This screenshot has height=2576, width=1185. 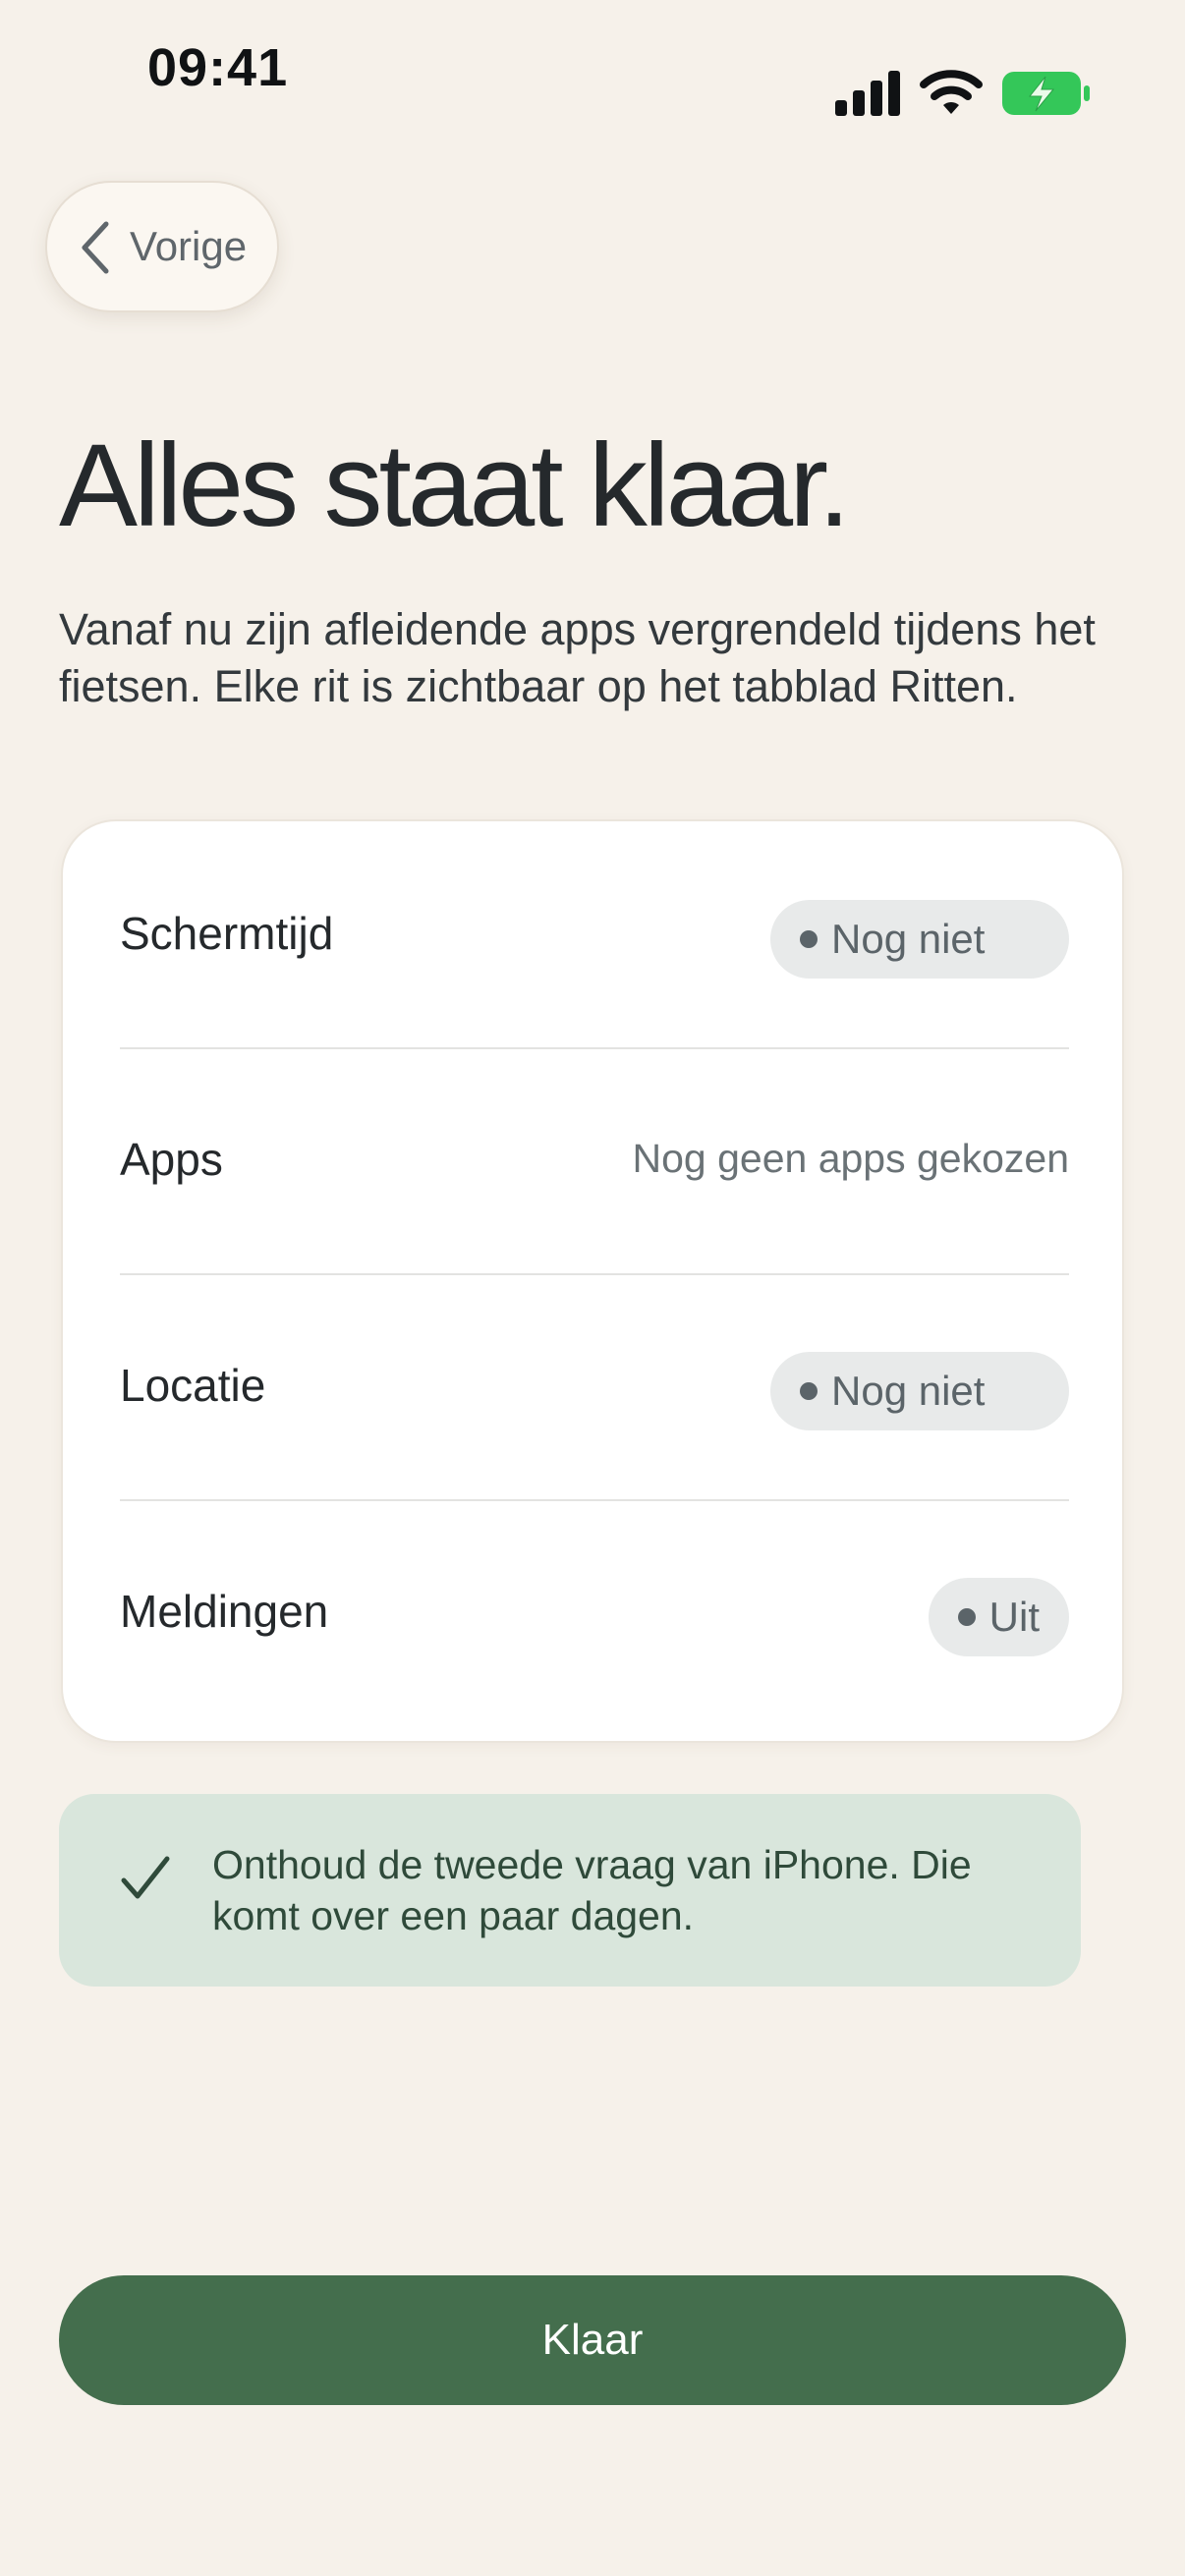 I want to click on status-badge-label: Uit, so click(x=1014, y=1617).